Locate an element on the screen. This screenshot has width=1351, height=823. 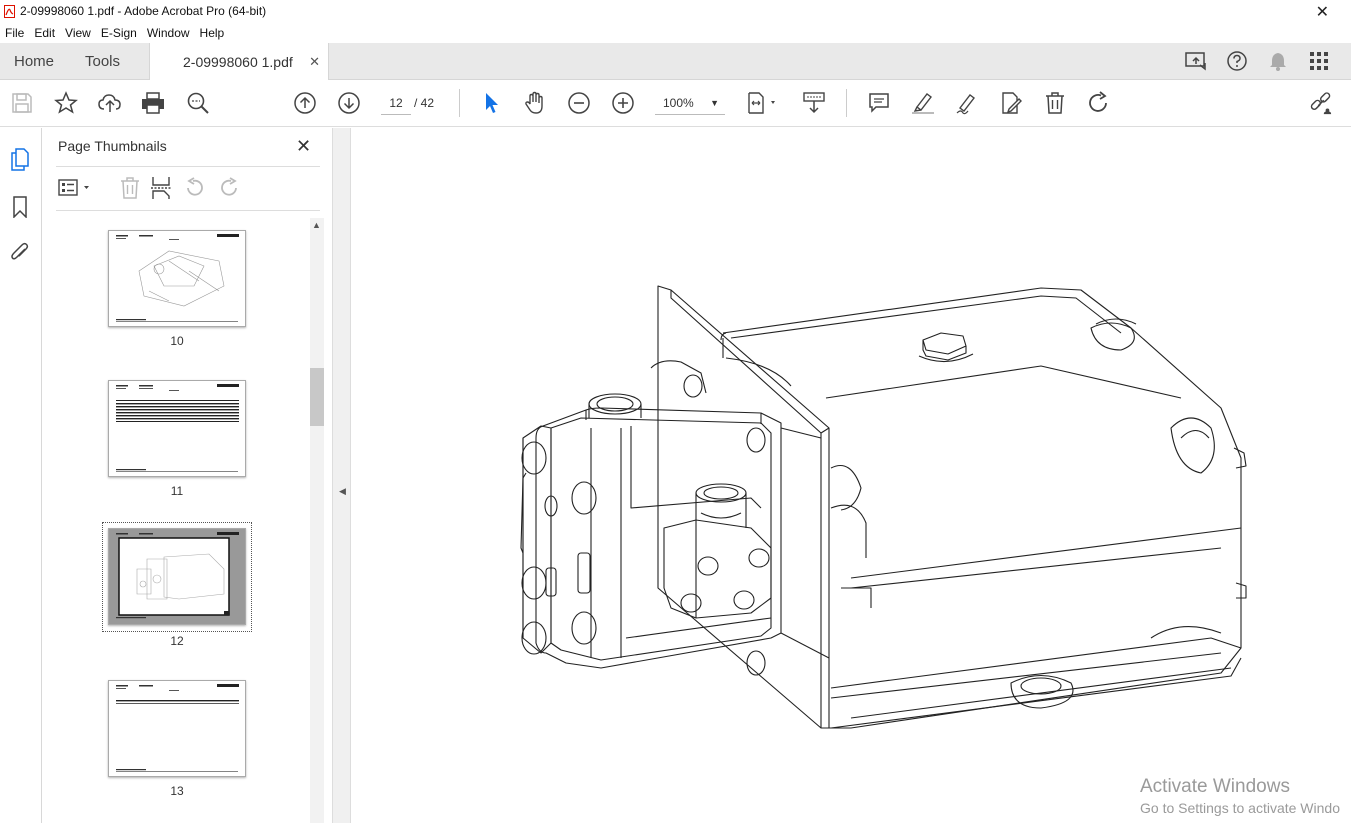
help-icon is located at coordinates (1237, 61).